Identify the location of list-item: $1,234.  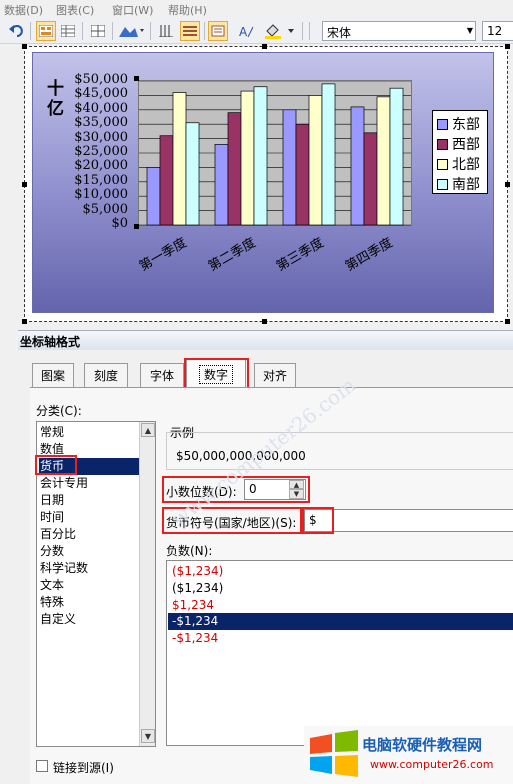
(192, 605).